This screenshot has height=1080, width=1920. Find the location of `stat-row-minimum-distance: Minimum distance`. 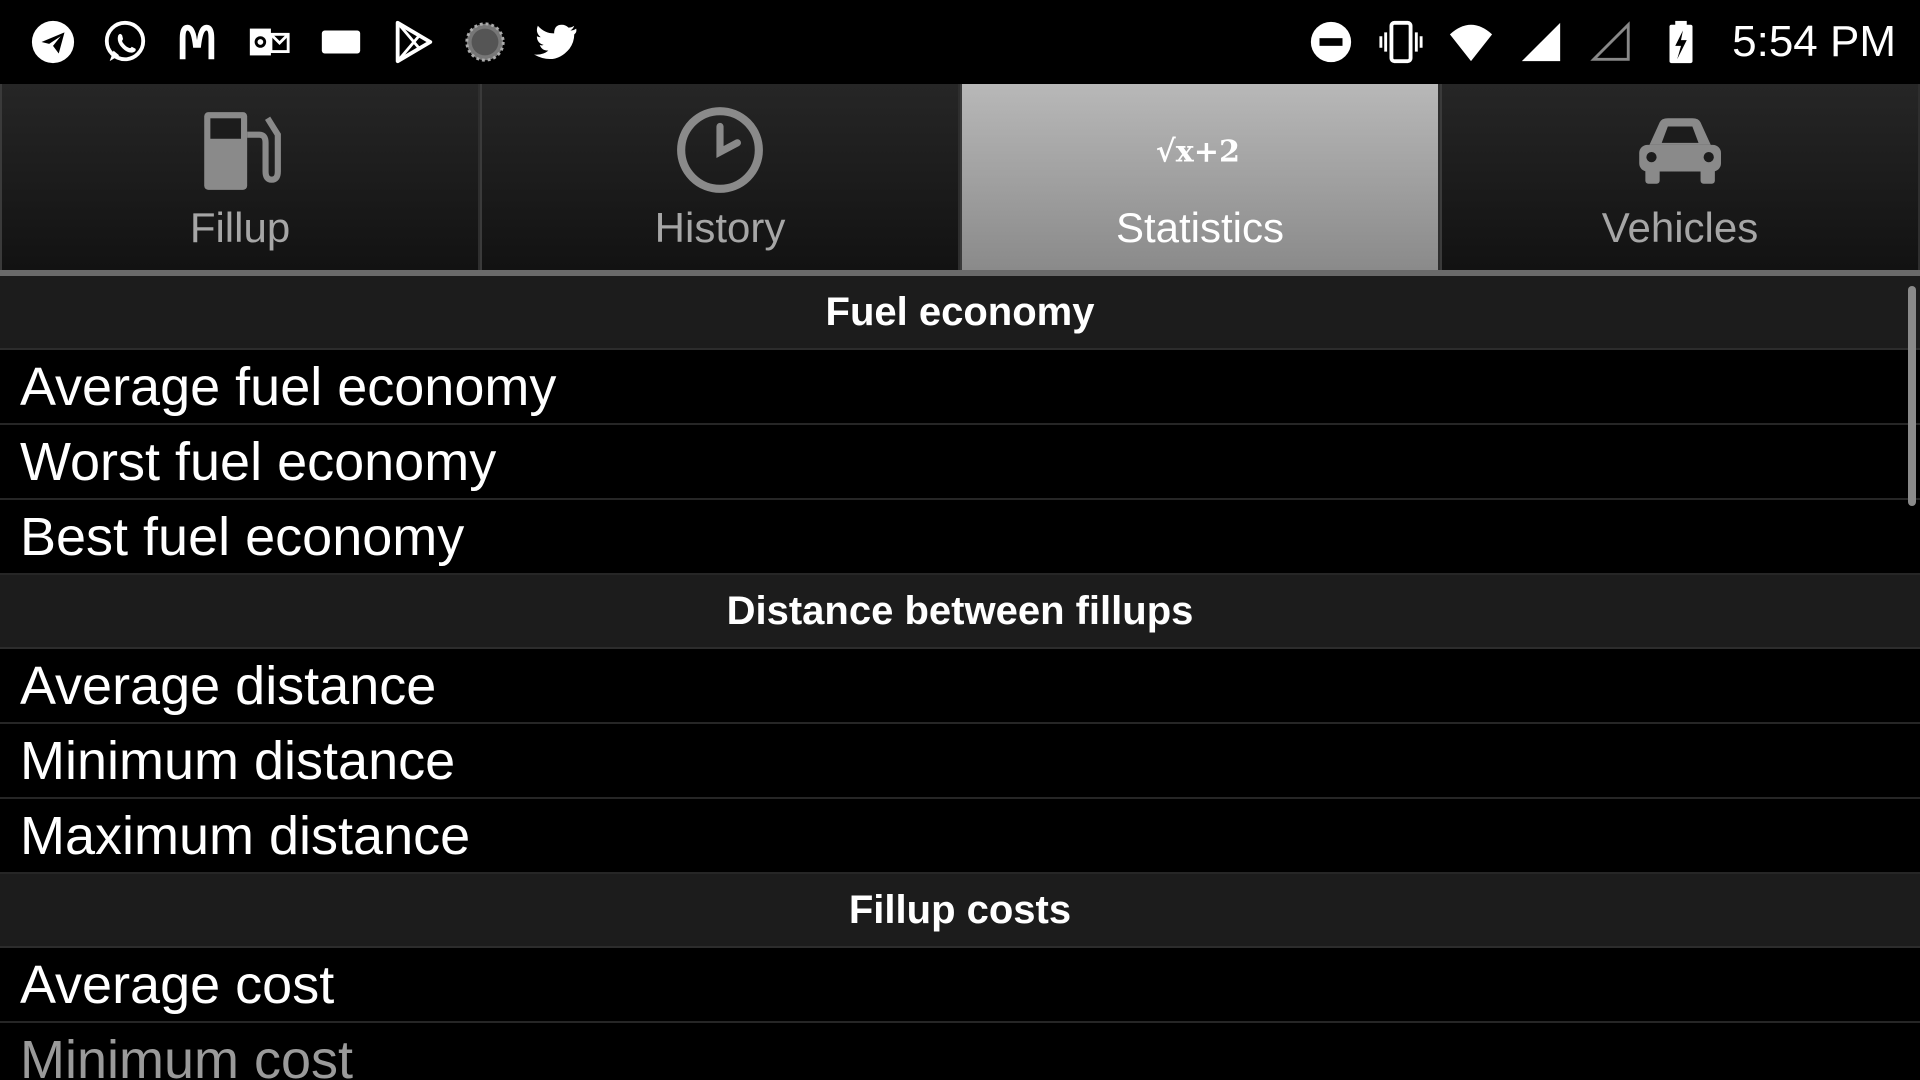

stat-row-minimum-distance: Minimum distance is located at coordinates (960, 761).